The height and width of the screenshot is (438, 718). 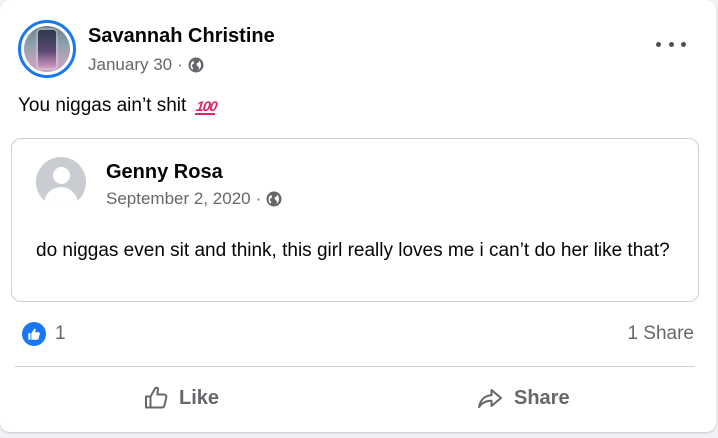 I want to click on post-date: January 30, so click(x=130, y=65).